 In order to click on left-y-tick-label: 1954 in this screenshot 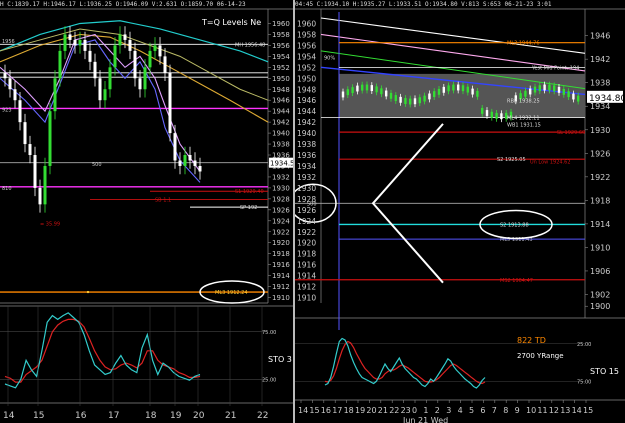, I will do `click(306, 56)`.